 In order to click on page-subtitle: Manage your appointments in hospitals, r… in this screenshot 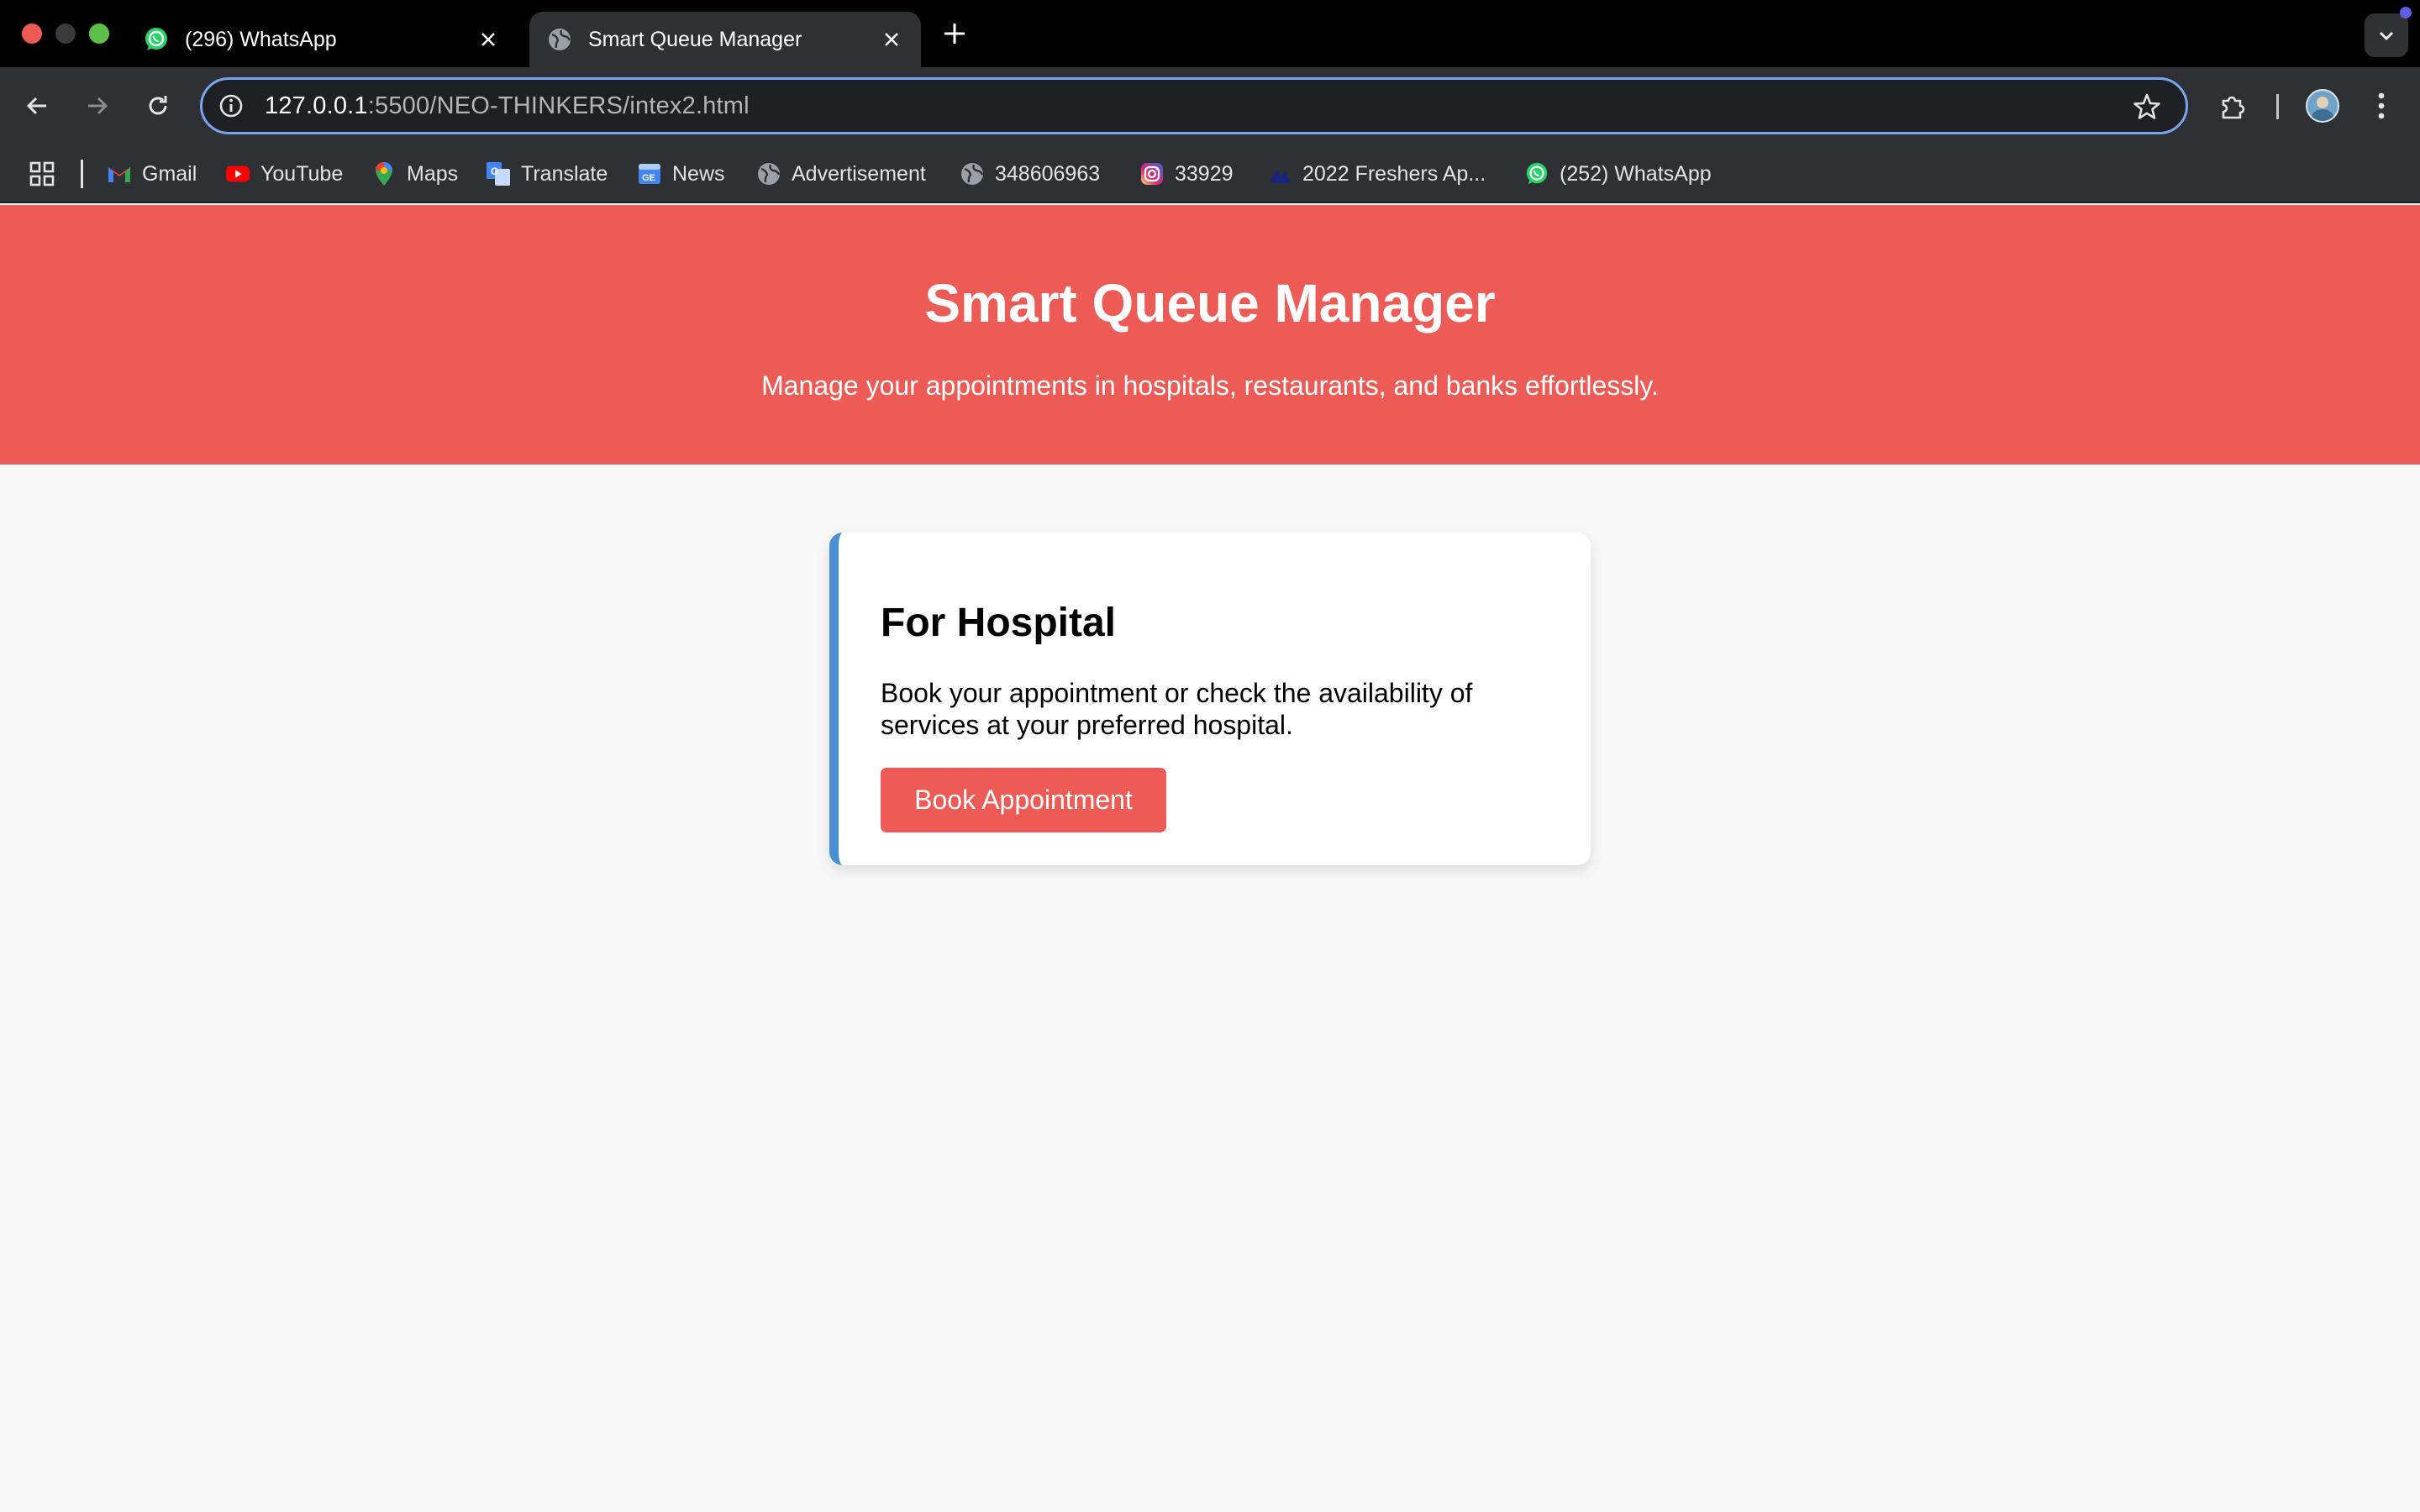, I will do `click(1210, 385)`.